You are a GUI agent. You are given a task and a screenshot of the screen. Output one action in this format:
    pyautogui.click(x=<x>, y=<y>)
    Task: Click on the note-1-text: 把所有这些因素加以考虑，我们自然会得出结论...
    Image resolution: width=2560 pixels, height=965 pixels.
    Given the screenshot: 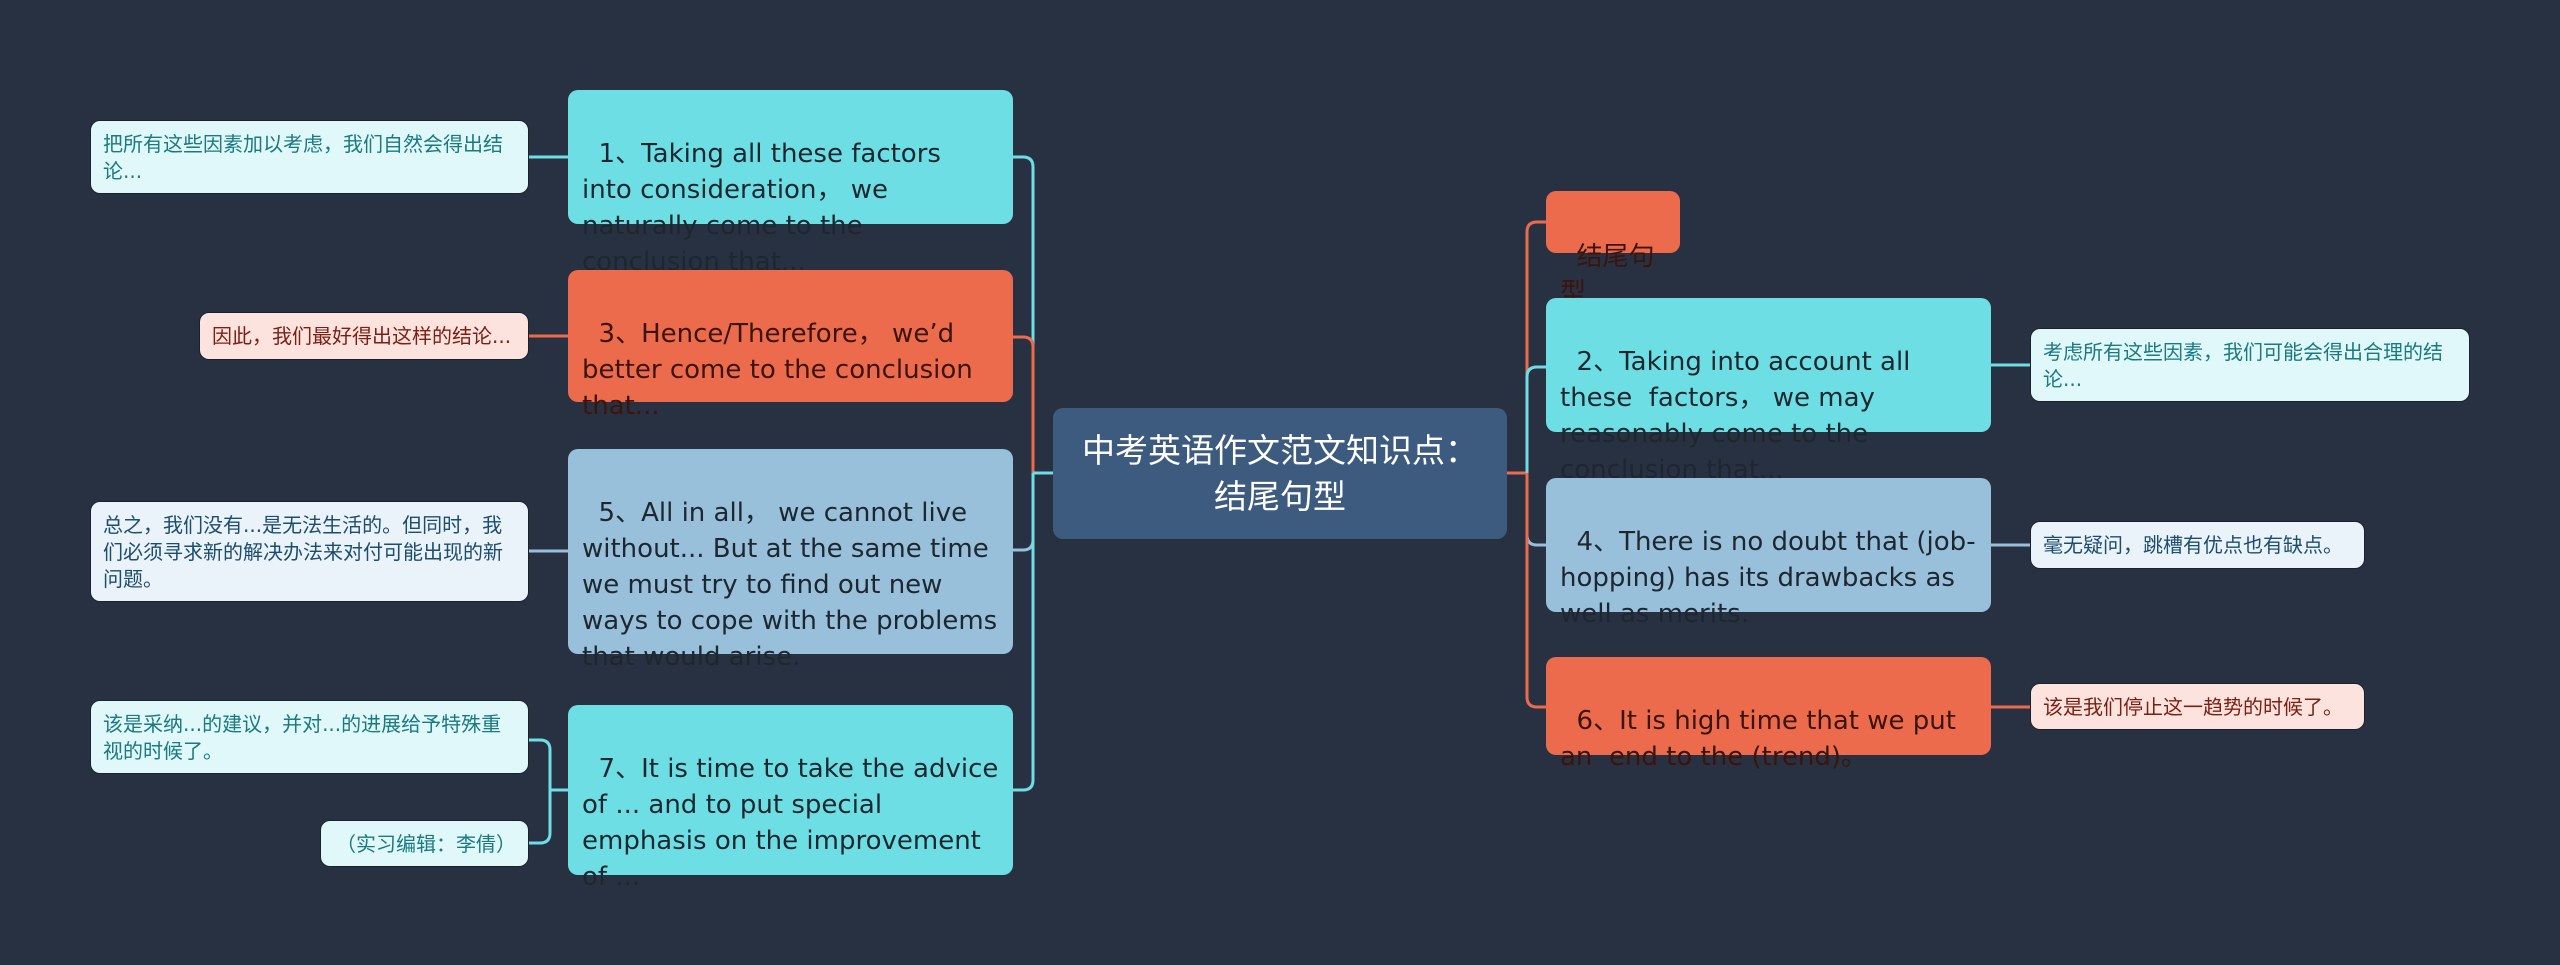 What is the action you would take?
    pyautogui.click(x=303, y=157)
    